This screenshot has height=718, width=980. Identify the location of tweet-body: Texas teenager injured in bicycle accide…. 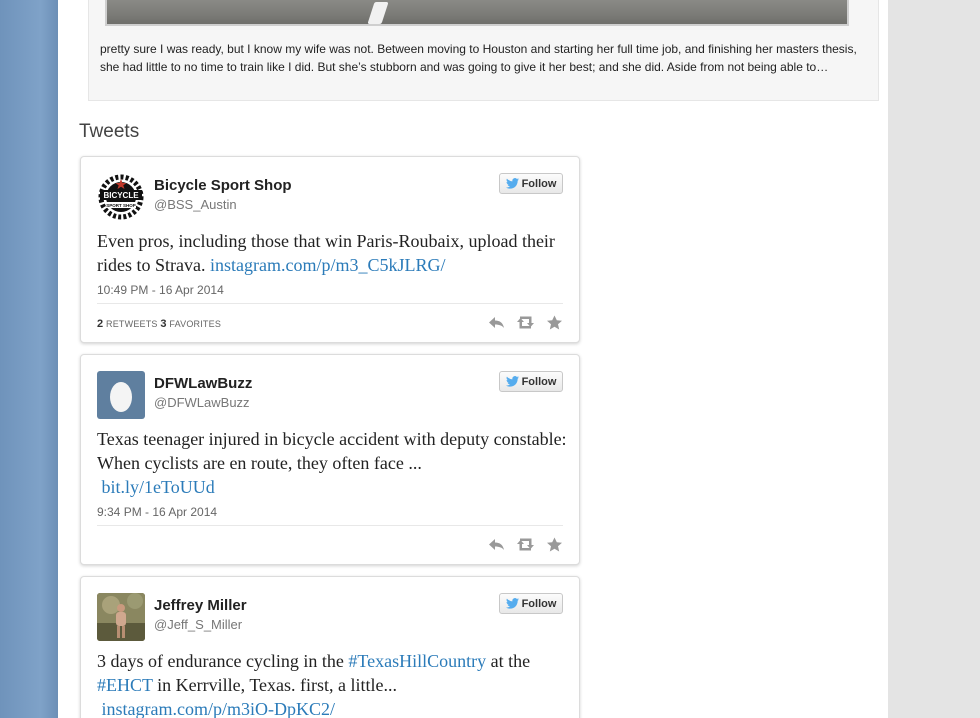
(332, 451).